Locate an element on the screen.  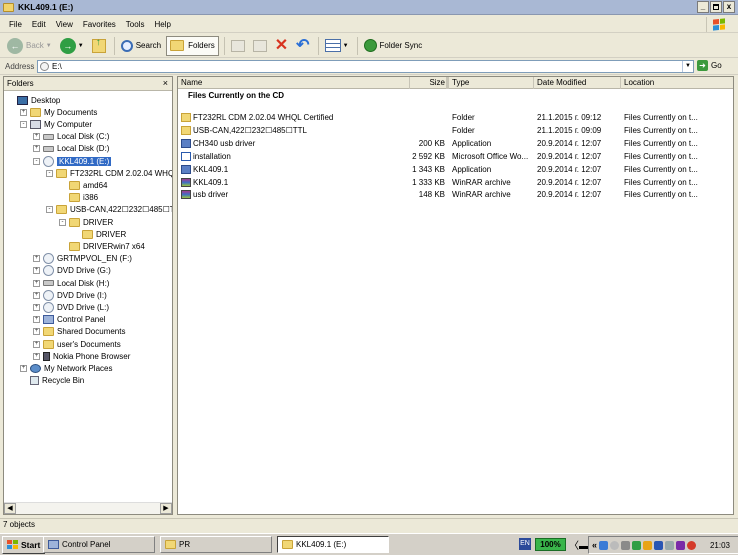
search-button: Search is located at coordinates (141, 46).